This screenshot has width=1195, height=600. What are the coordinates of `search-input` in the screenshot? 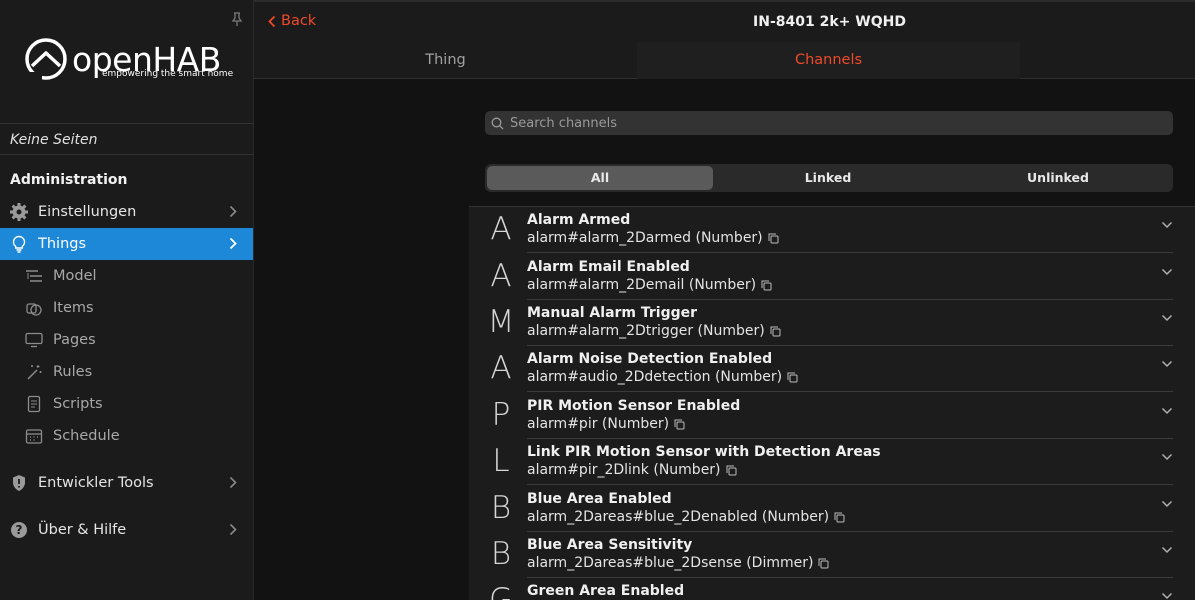 It's located at (830, 123).